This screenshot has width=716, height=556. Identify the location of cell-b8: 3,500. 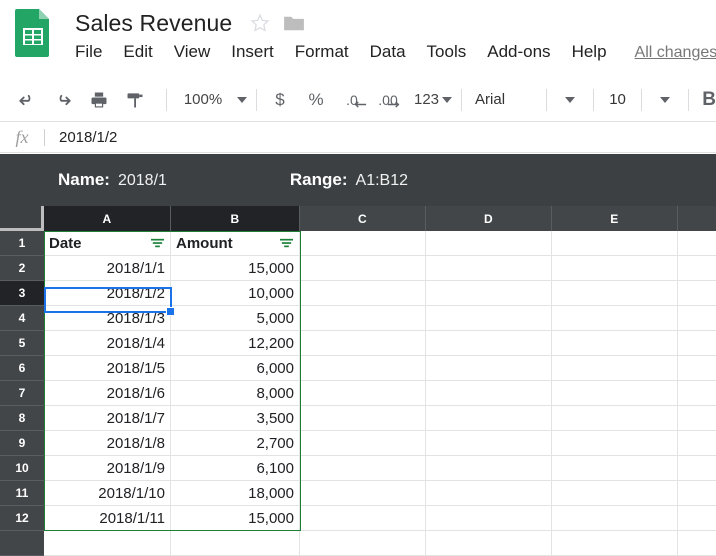
(235, 418).